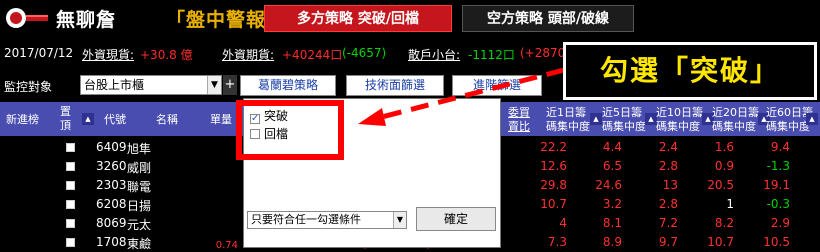 This screenshot has width=820, height=252. What do you see at coordinates (65, 111) in the screenshot?
I see `col-pin-top: 置` at bounding box center [65, 111].